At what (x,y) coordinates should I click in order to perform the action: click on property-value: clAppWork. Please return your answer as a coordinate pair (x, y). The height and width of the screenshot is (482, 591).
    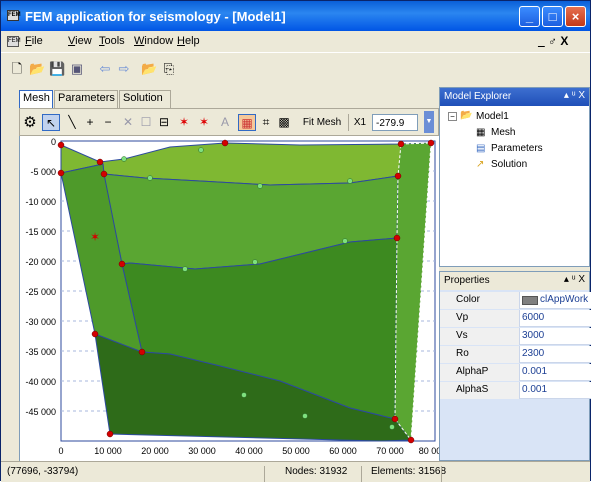
    Looking at the image, I should click on (565, 299).